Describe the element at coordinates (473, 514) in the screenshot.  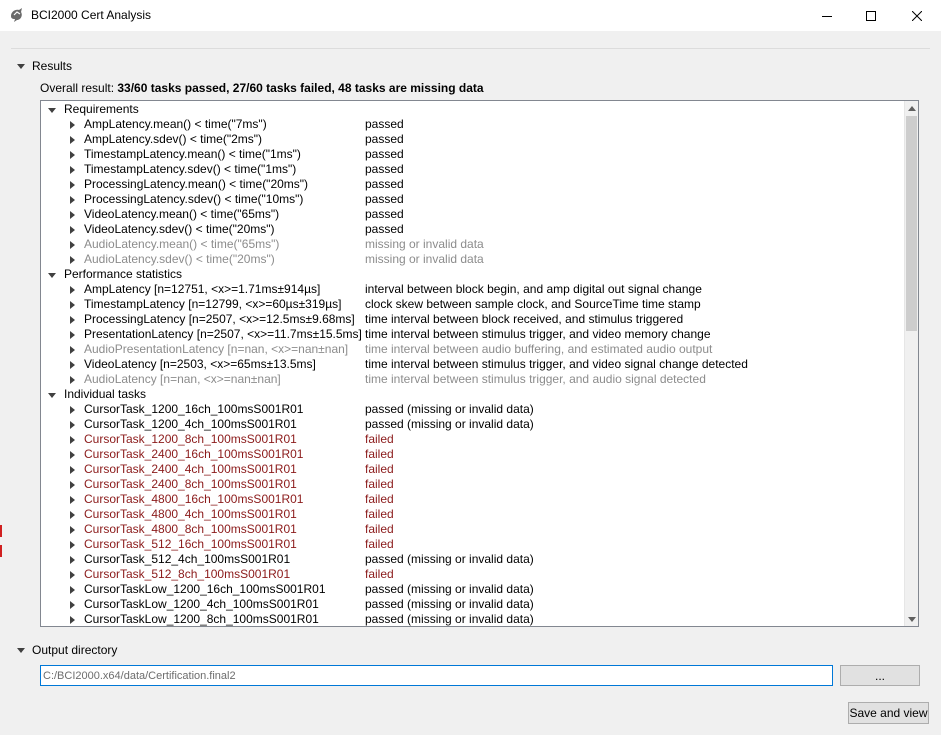
I see `tree-item: CursorTask_4800_4ch_100msS001R01 failed` at that location.